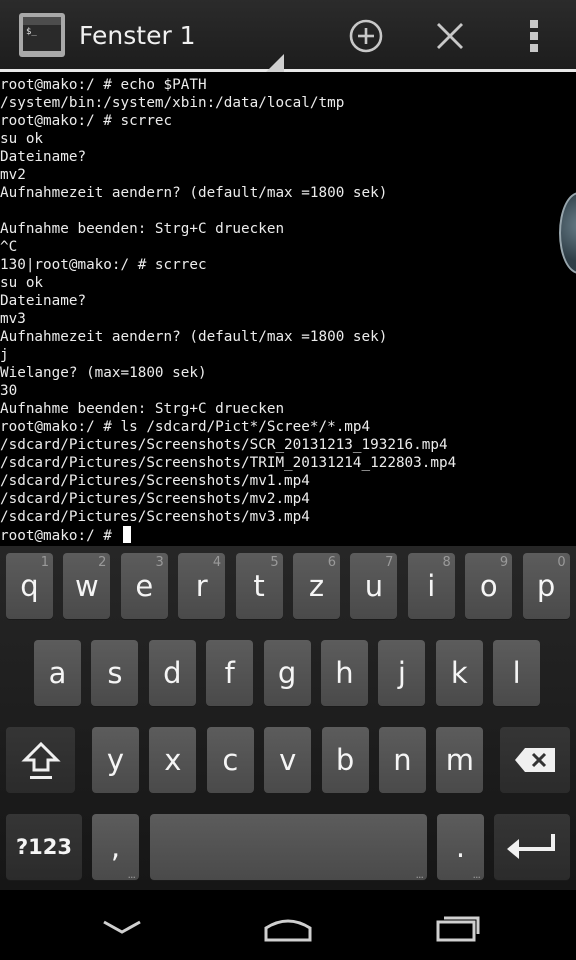  I want to click on terminal-line: /sdcard/Pictures/Screenshots/mv2.mp4, so click(155, 499).